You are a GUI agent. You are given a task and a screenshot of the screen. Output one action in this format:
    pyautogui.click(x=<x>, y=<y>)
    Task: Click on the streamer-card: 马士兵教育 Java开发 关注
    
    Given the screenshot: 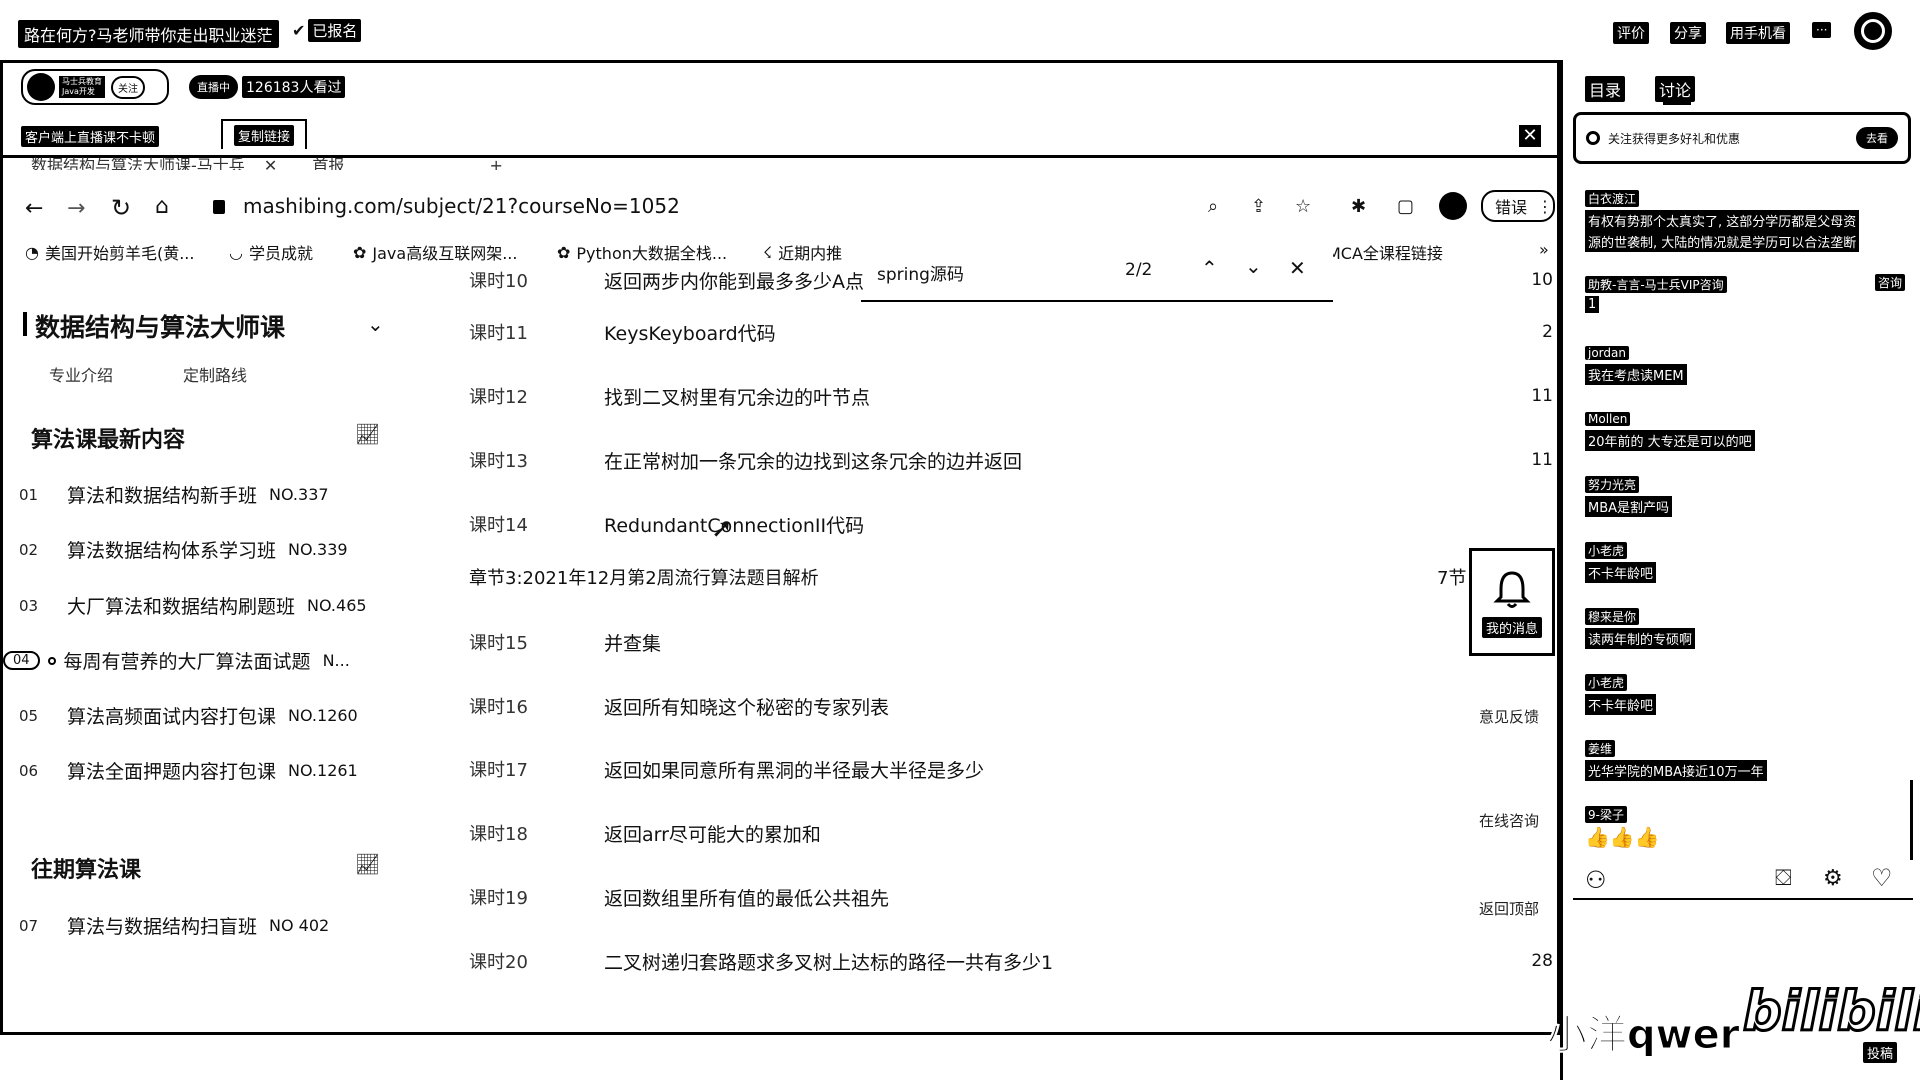 What is the action you would take?
    pyautogui.click(x=95, y=87)
    